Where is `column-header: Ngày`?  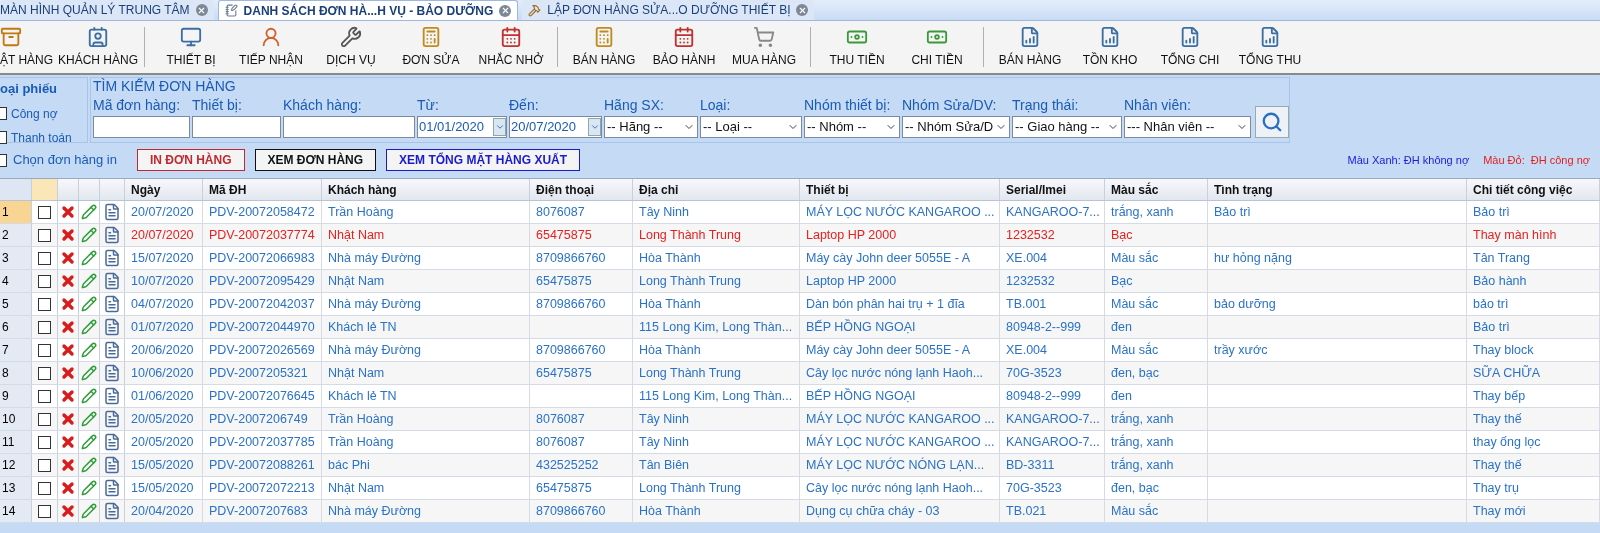 column-header: Ngày is located at coordinates (164, 189).